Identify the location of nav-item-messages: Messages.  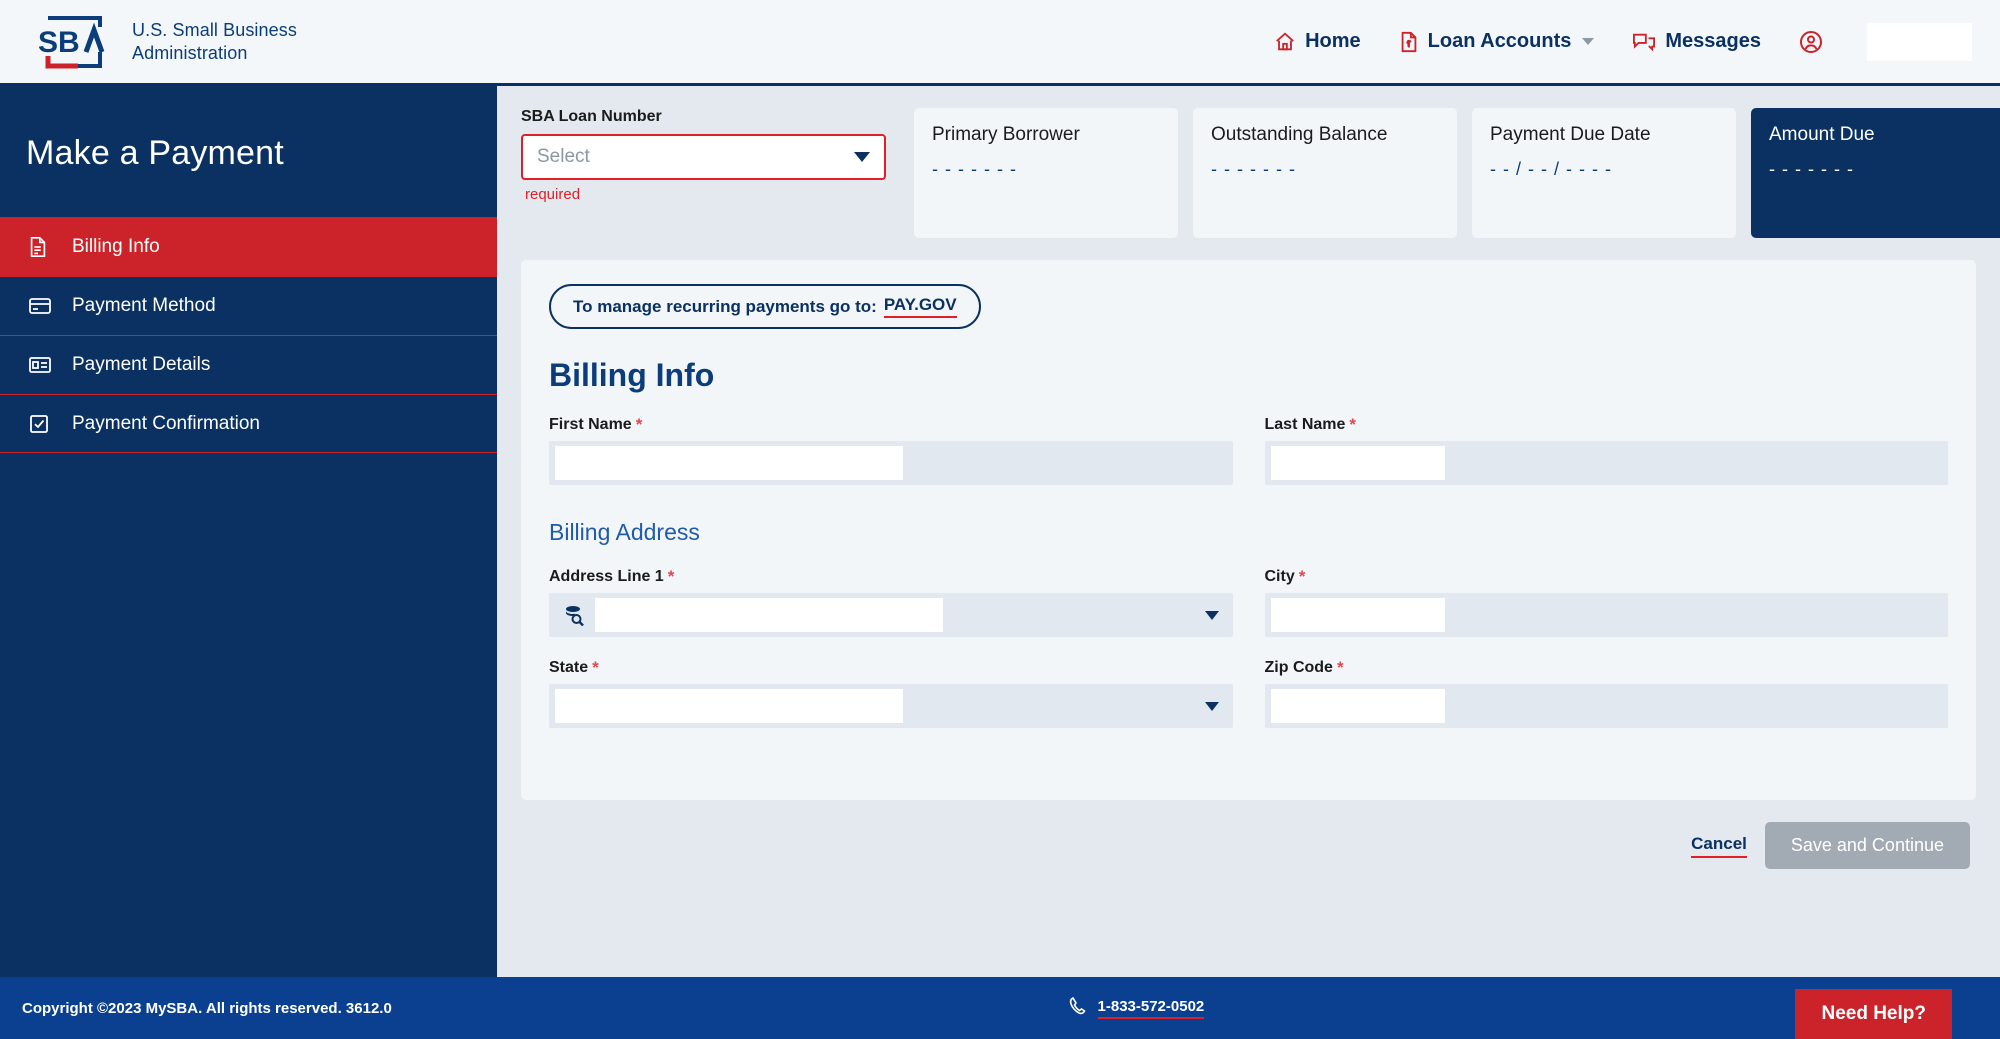
(1696, 41).